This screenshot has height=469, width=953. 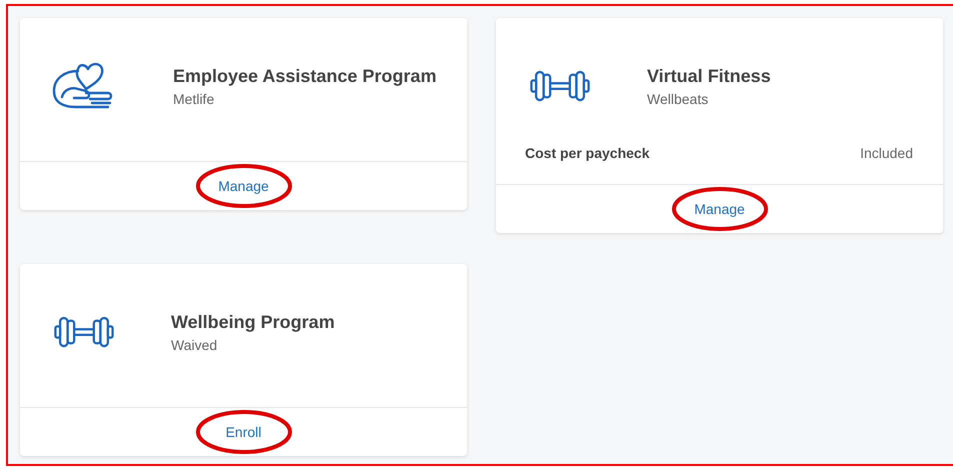 I want to click on detail-label: Cost per paycheck, so click(x=587, y=153).